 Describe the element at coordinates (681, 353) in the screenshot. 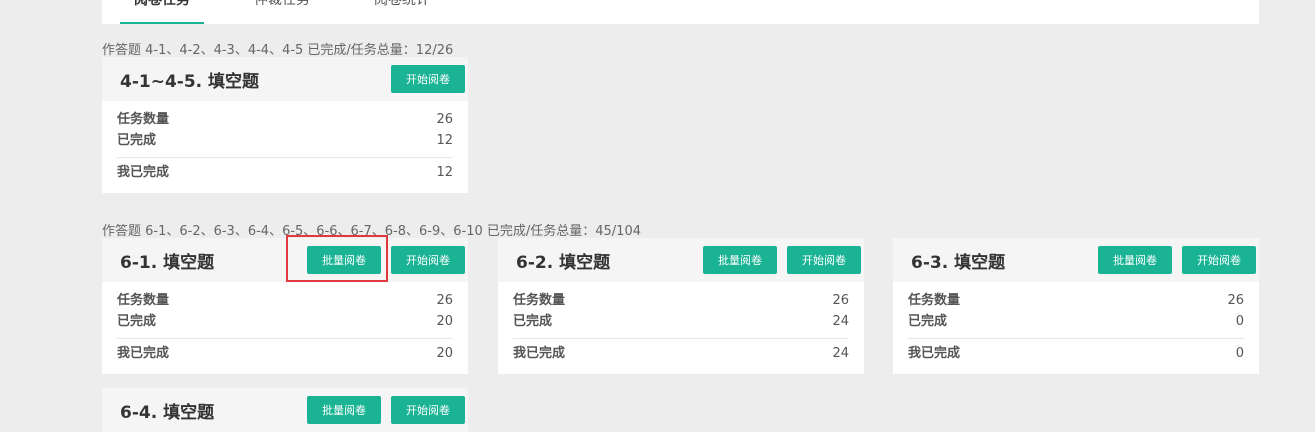

I see `my-completed-row: 我已完成 24` at that location.